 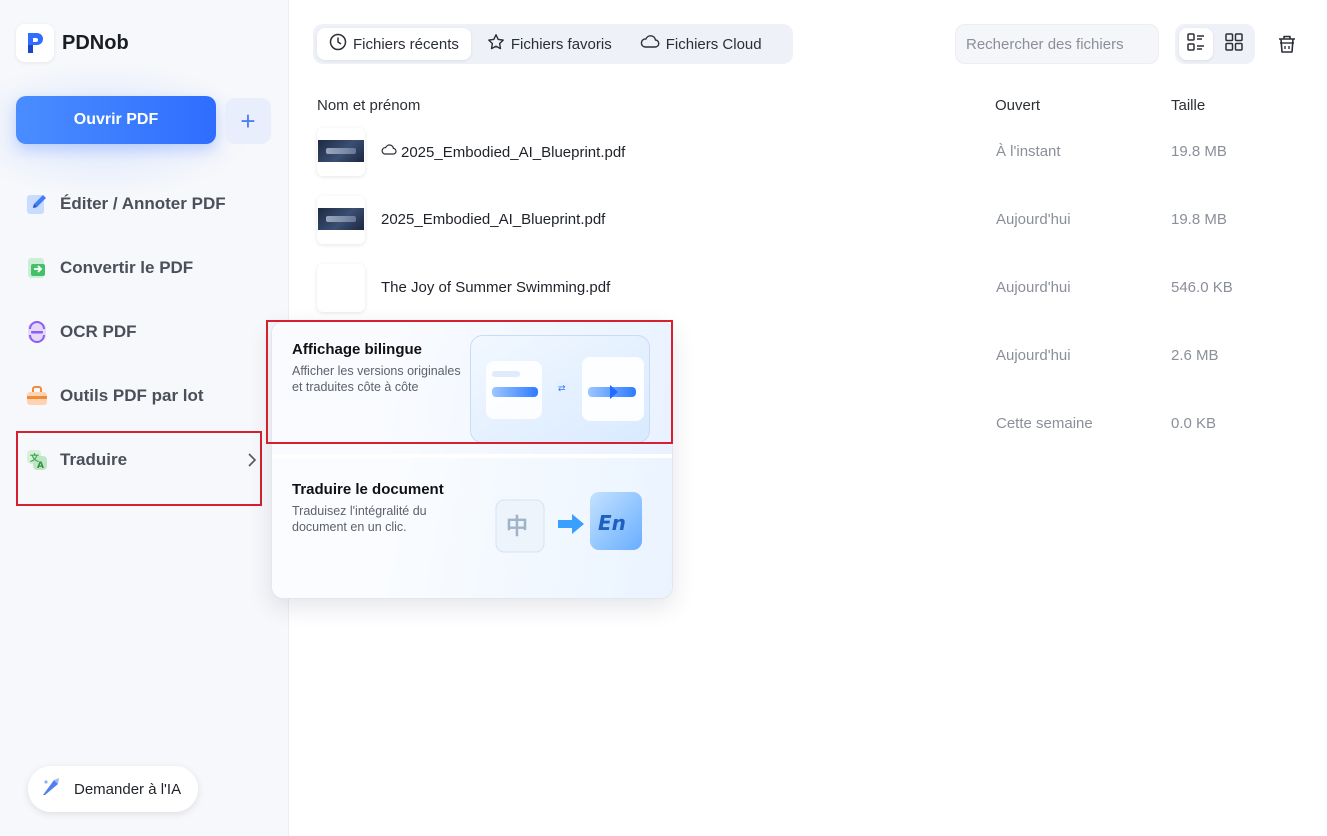 I want to click on svg-text: 中, so click(x=517, y=527).